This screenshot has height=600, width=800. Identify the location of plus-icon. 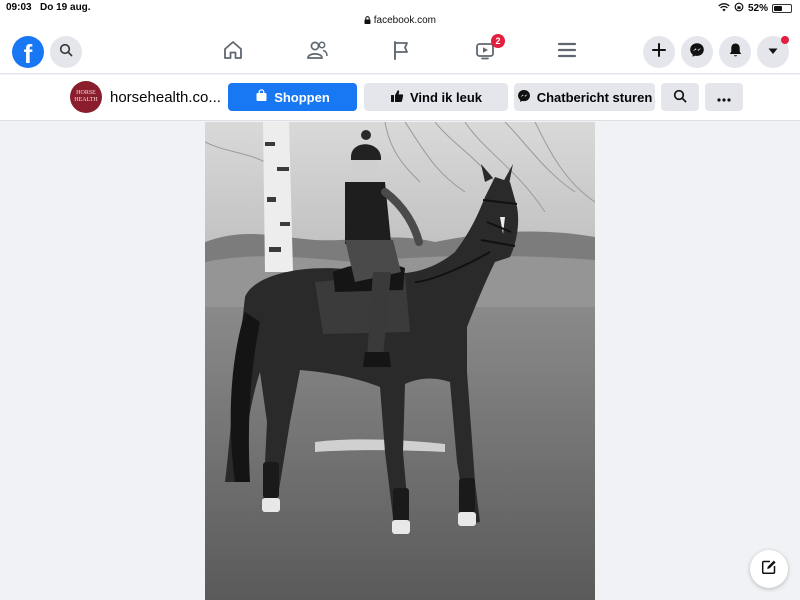
(659, 52).